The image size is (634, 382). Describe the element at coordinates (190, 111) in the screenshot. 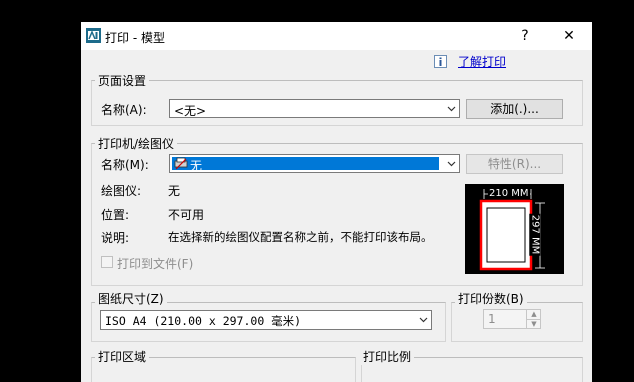

I see `page-setup-name-value: <无>` at that location.